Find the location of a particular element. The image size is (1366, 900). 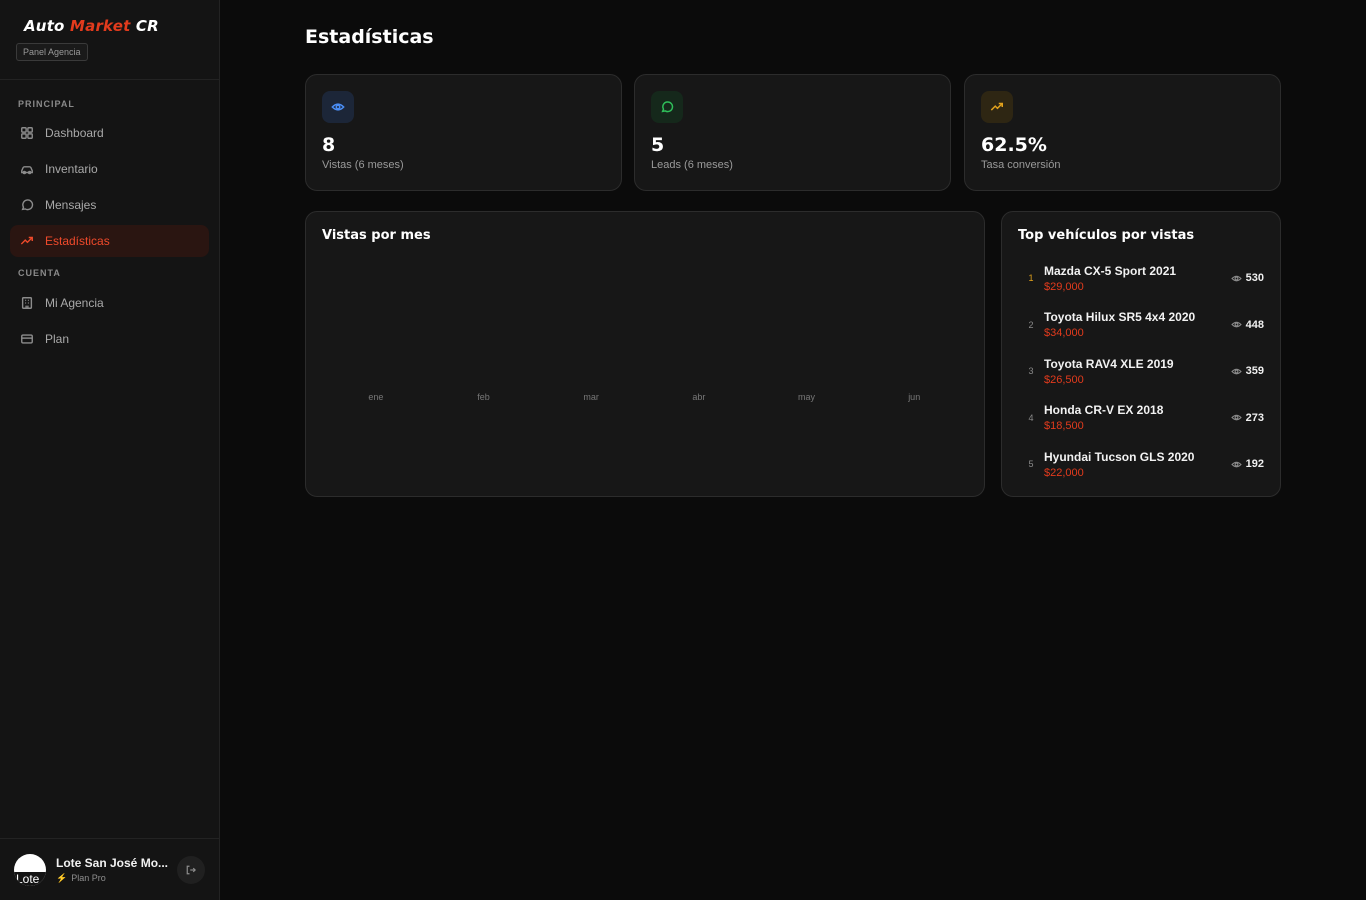

sidebar-item-mi-agencia: Mi Agencia is located at coordinates (109, 303).